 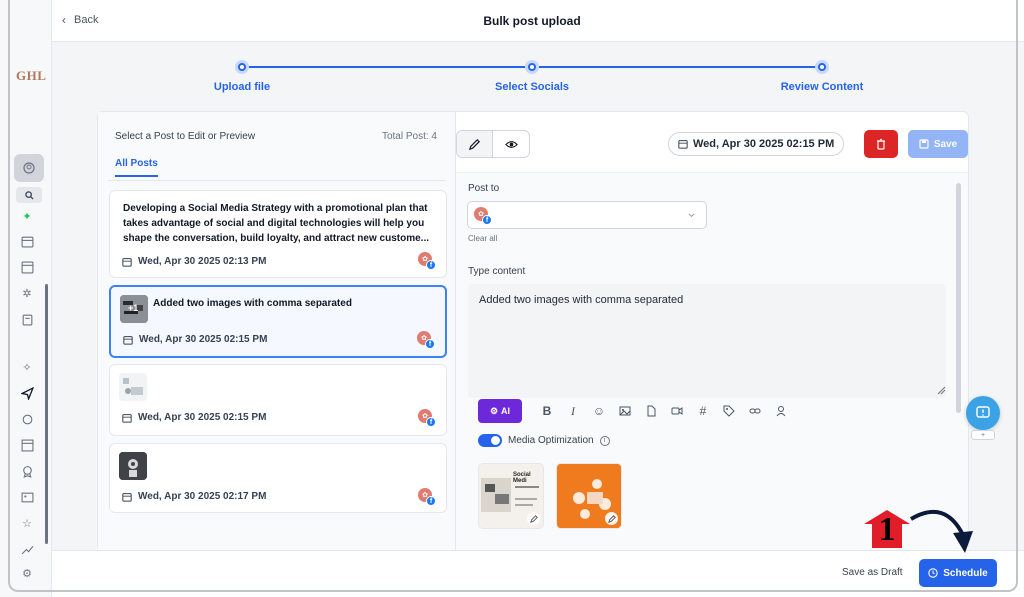 I want to click on footer-bar: Save as Draft Schedule, so click(x=538, y=573).